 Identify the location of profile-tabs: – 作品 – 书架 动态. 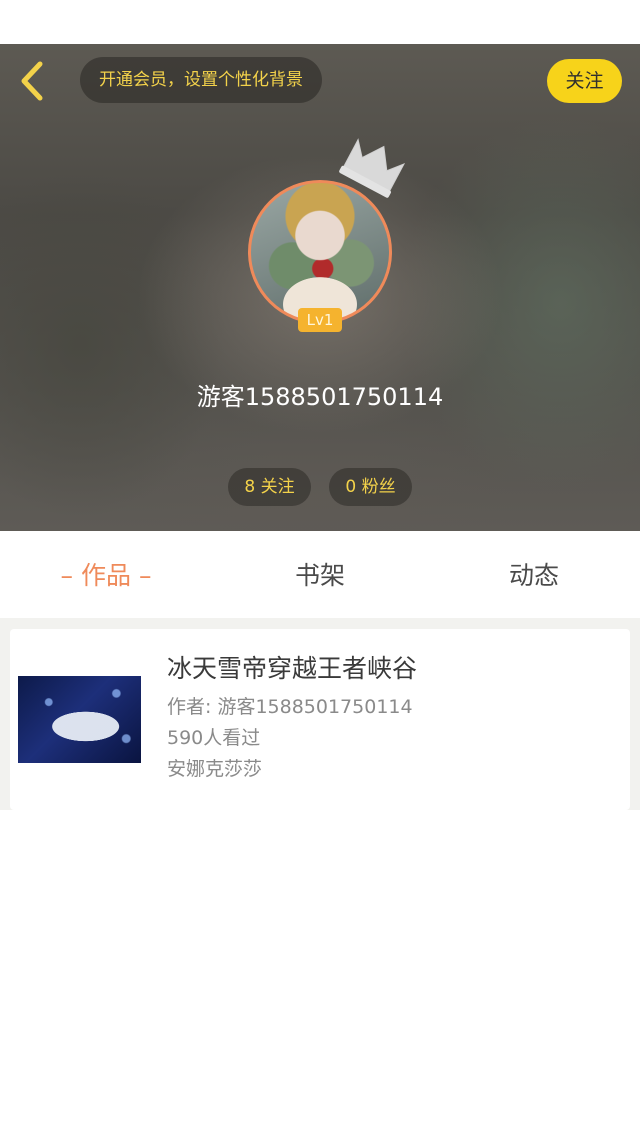
(320, 574).